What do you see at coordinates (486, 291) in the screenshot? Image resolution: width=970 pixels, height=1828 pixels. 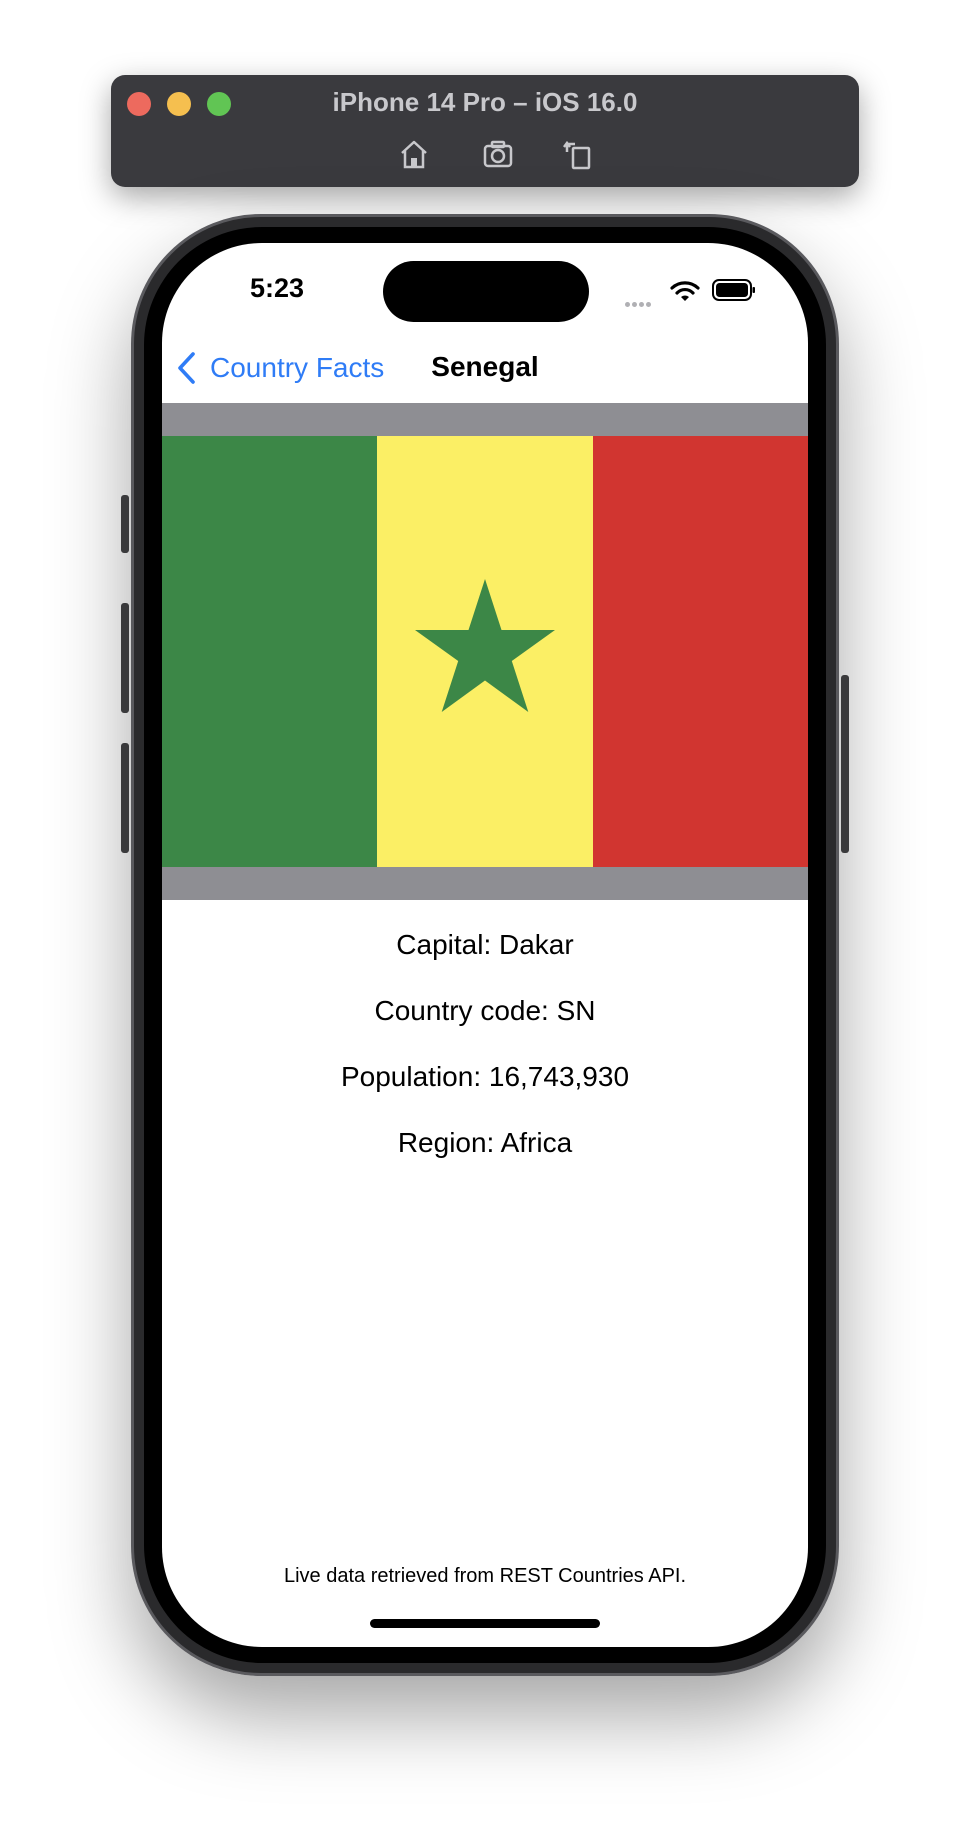 I see `dynamic-island` at bounding box center [486, 291].